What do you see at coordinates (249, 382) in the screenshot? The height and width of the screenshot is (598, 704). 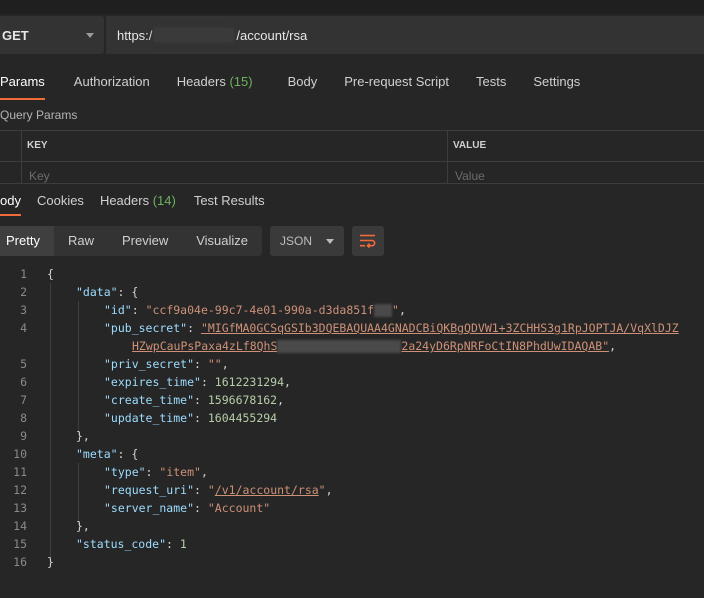 I see `json-number: 1612231294` at bounding box center [249, 382].